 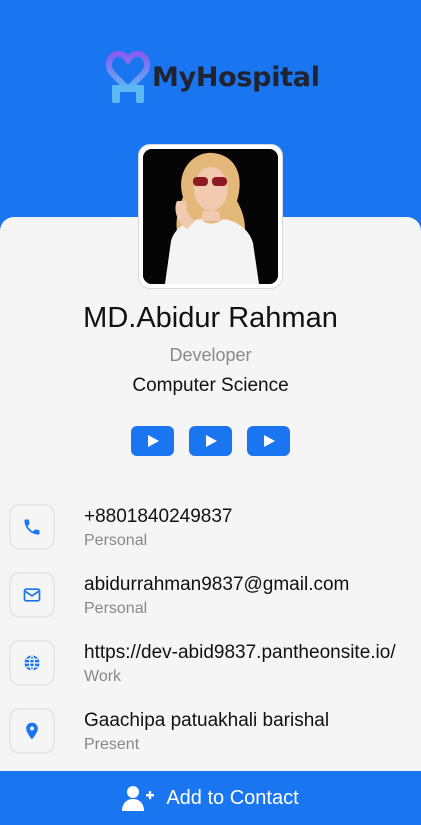 I want to click on profile-name: MD.Abidur Rahman, so click(x=210, y=318).